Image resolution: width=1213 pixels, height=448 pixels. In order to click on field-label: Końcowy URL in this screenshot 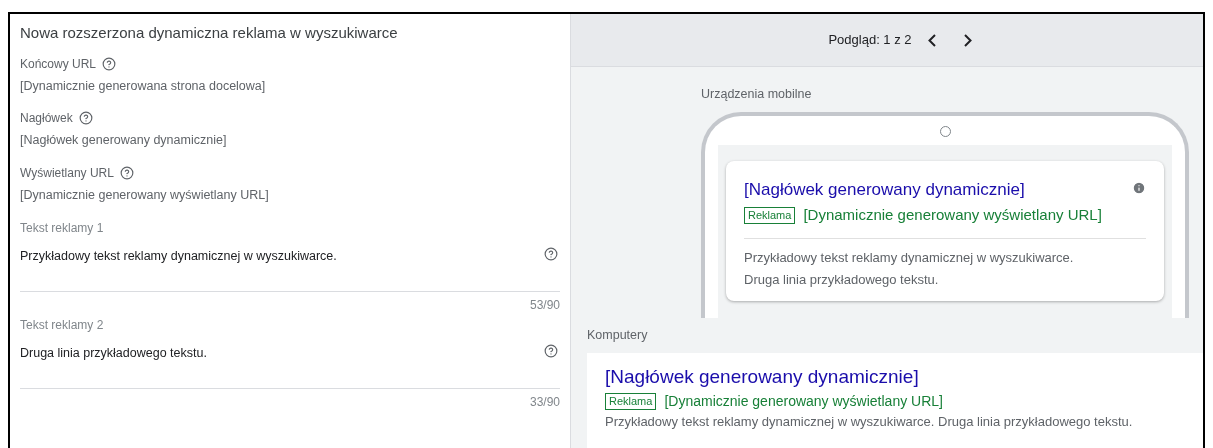, I will do `click(58, 64)`.